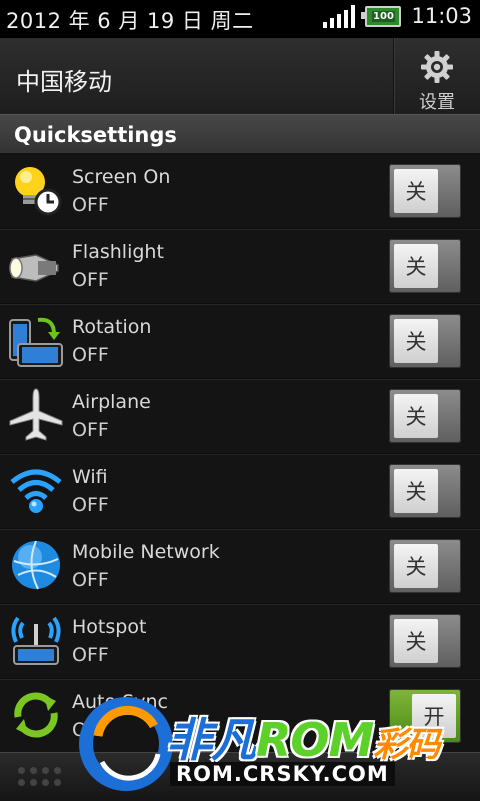 This screenshot has width=480, height=801. I want to click on lightbulb-clock-icon, so click(38, 191).